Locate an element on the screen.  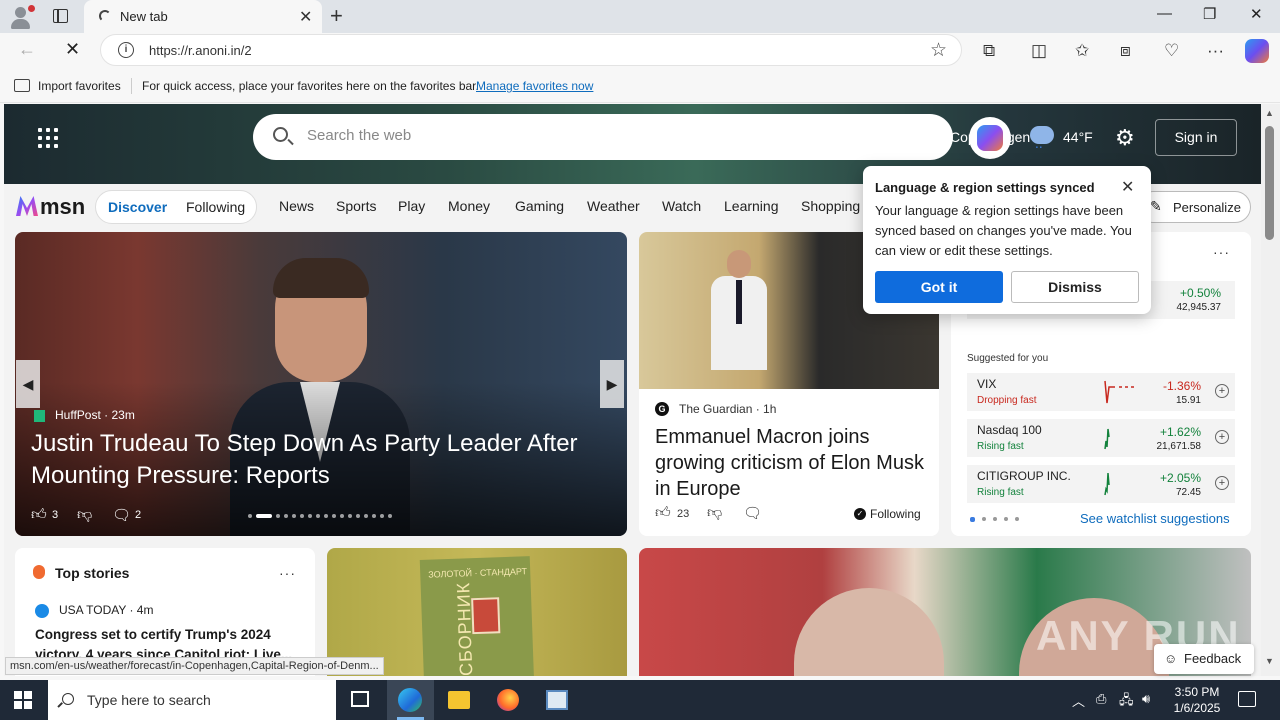
volume-icon: 🔊︎ is located at coordinates (1146, 699).